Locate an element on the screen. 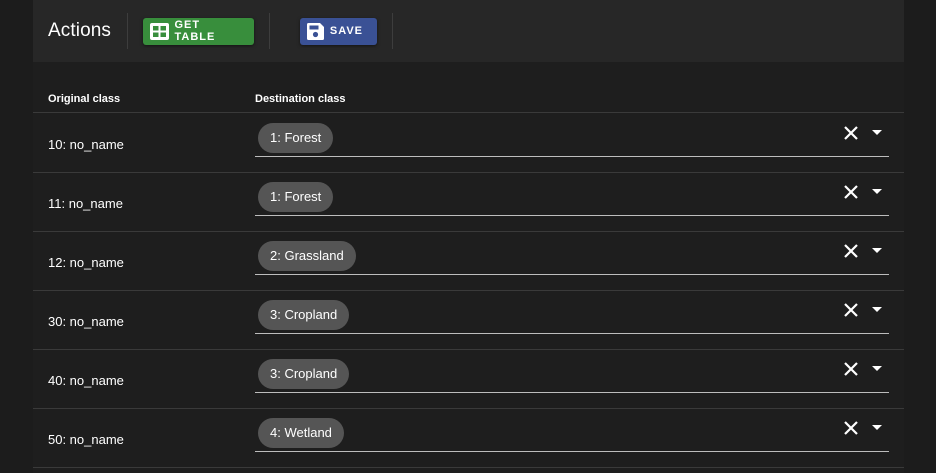 The height and width of the screenshot is (473, 936). table-row: 10: no_name 1: Forest is located at coordinates (468, 143).